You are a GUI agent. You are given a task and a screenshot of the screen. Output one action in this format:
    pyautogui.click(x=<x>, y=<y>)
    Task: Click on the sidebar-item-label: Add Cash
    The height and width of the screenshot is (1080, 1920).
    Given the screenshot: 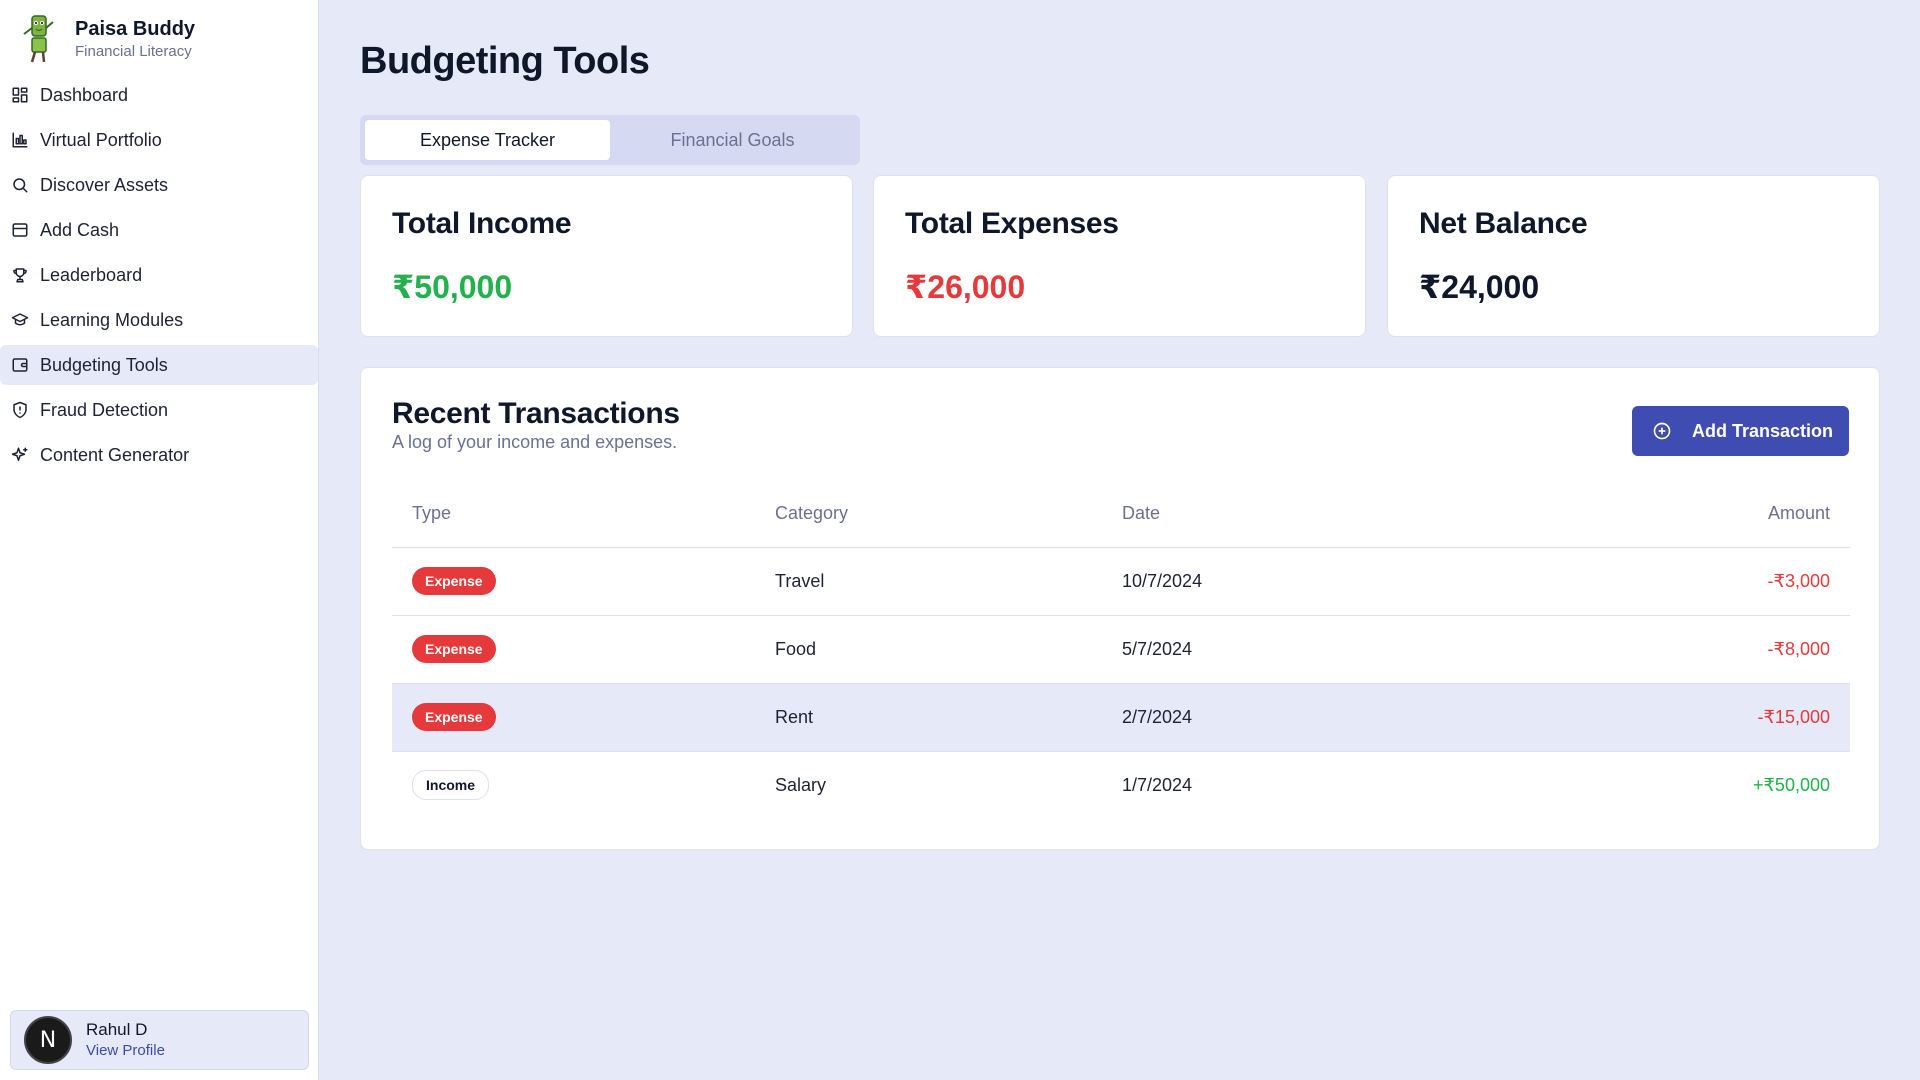 What is the action you would take?
    pyautogui.click(x=80, y=229)
    